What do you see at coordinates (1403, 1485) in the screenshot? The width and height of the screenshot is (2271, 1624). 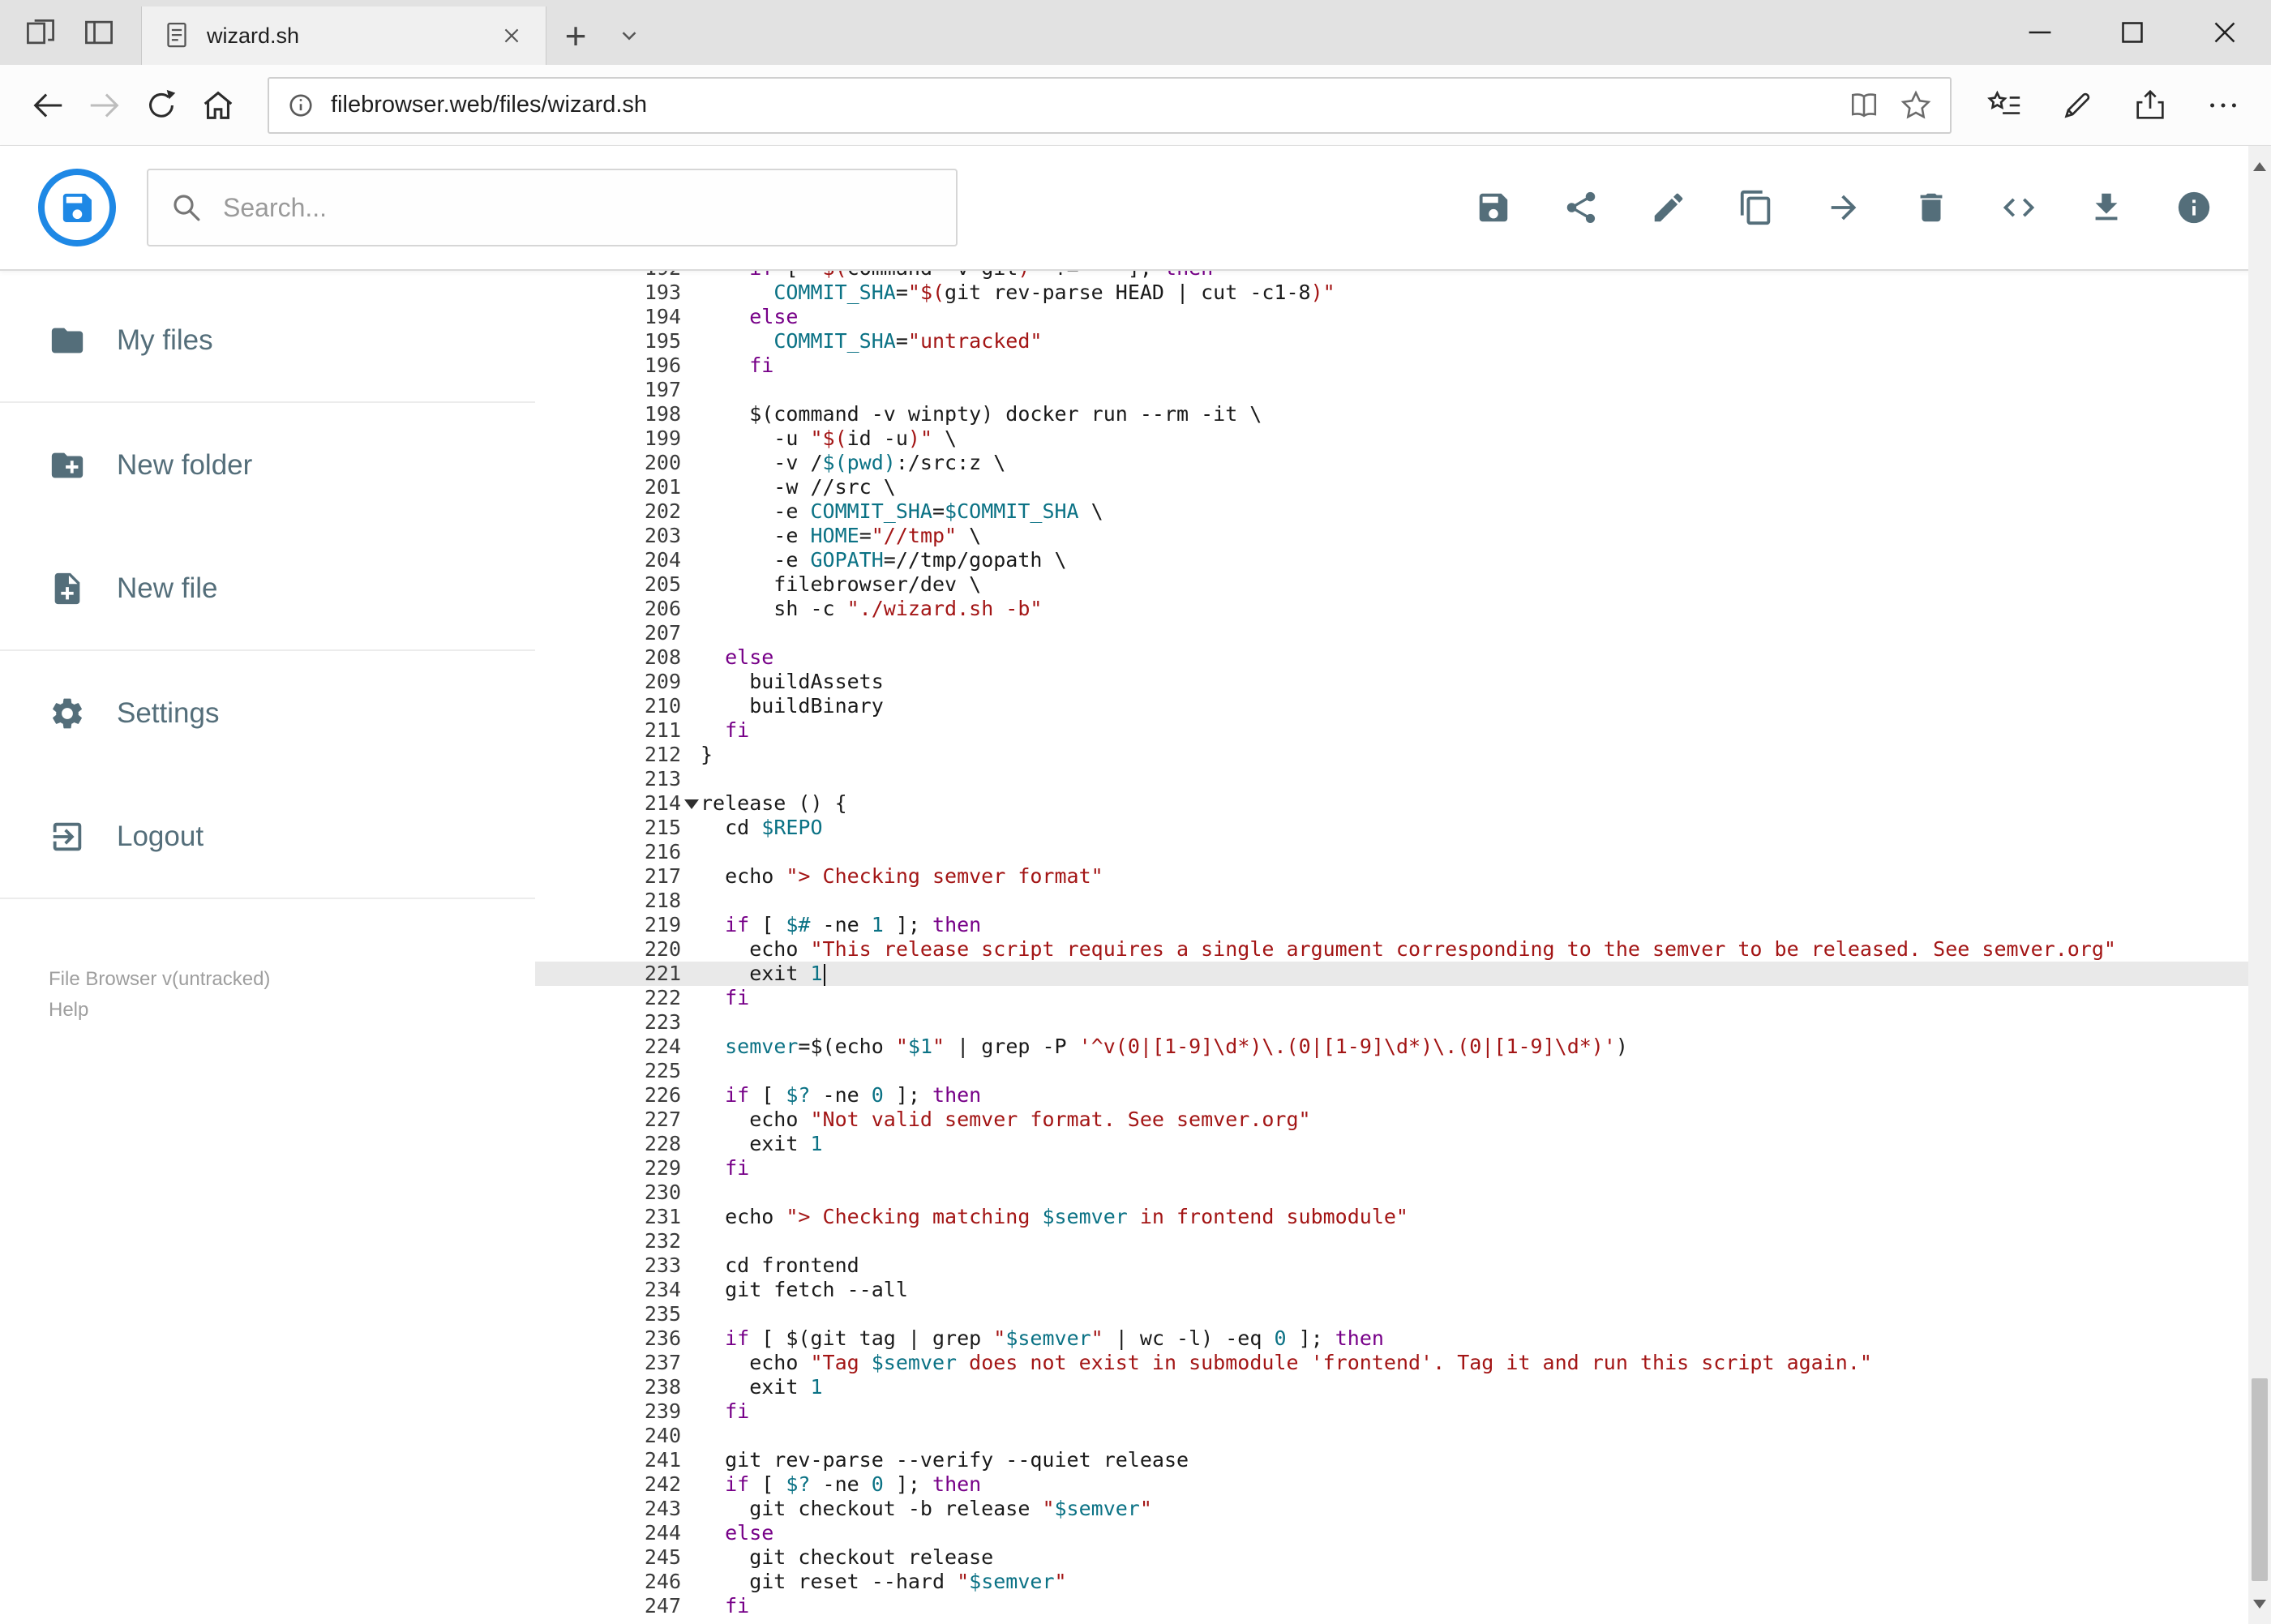 I see `code-line-242: 242 if [ $? -ne 0 ]; then` at bounding box center [1403, 1485].